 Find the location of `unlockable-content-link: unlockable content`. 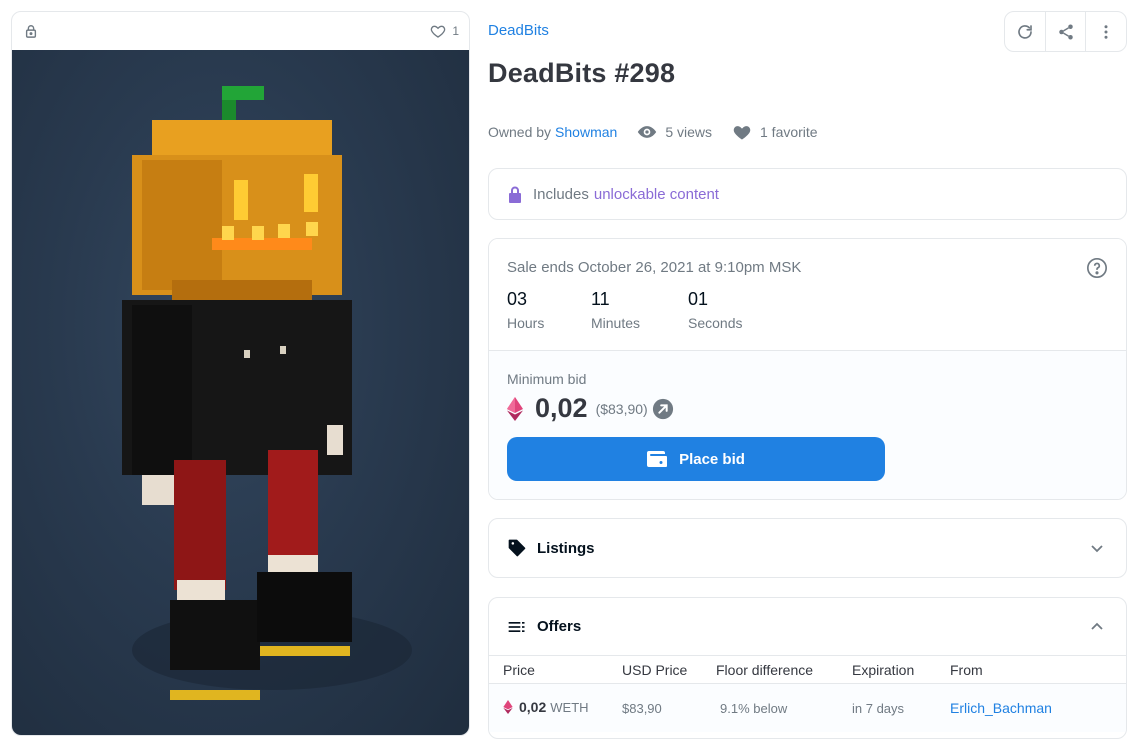

unlockable-content-link: unlockable content is located at coordinates (656, 194).